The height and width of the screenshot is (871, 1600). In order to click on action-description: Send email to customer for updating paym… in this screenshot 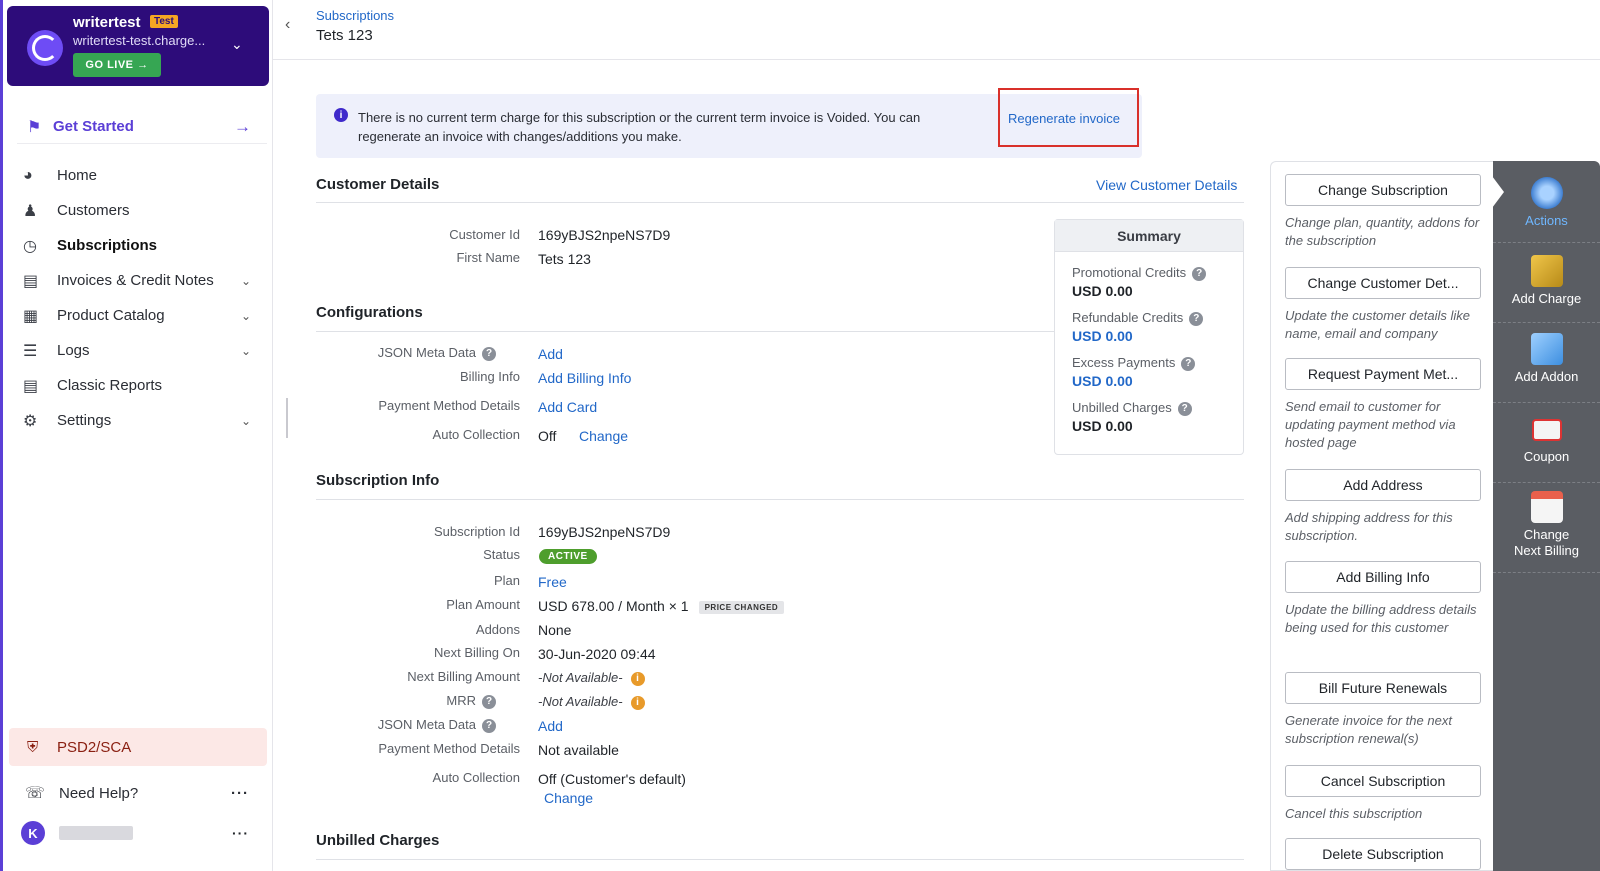, I will do `click(1370, 424)`.